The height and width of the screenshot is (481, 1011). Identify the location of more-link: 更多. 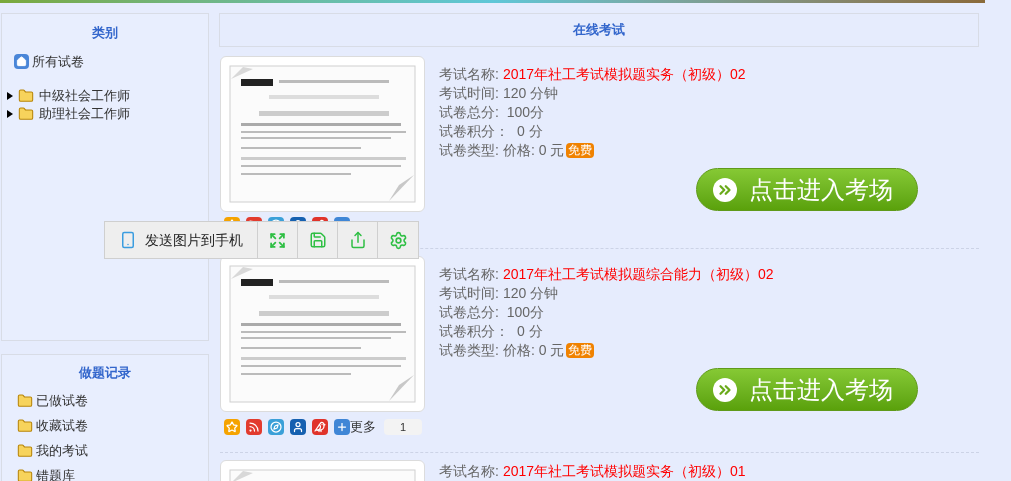
(363, 427).